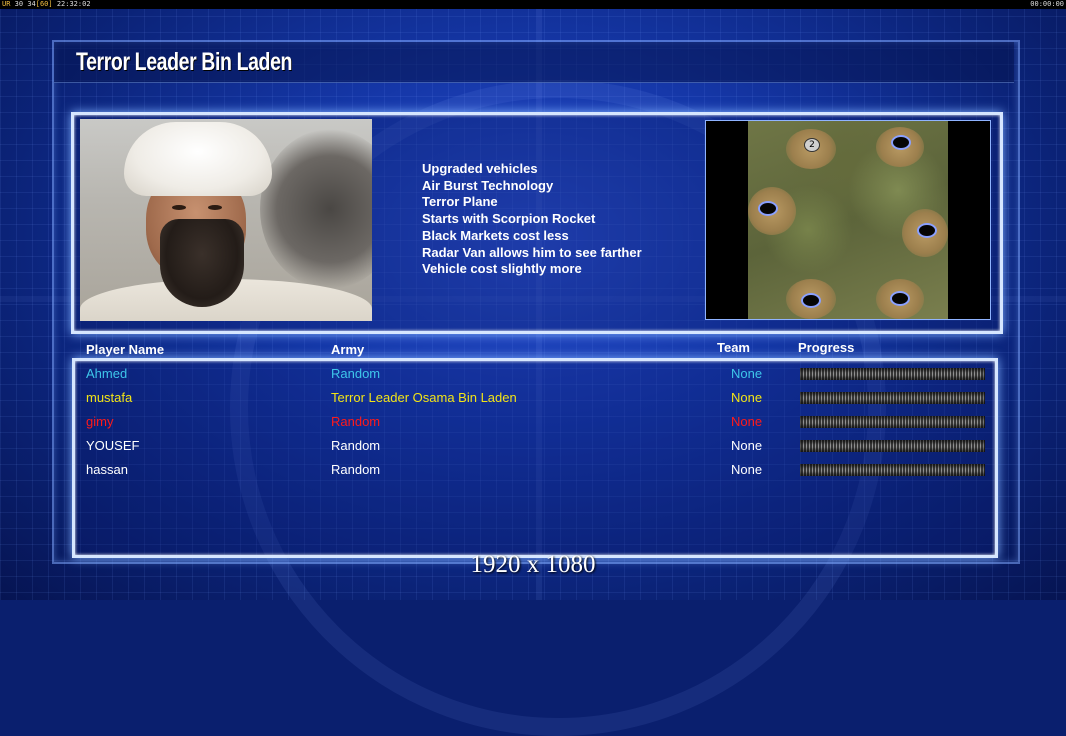 The image size is (1066, 736). Describe the element at coordinates (107, 469) in the screenshot. I see `player-name: hassan` at that location.